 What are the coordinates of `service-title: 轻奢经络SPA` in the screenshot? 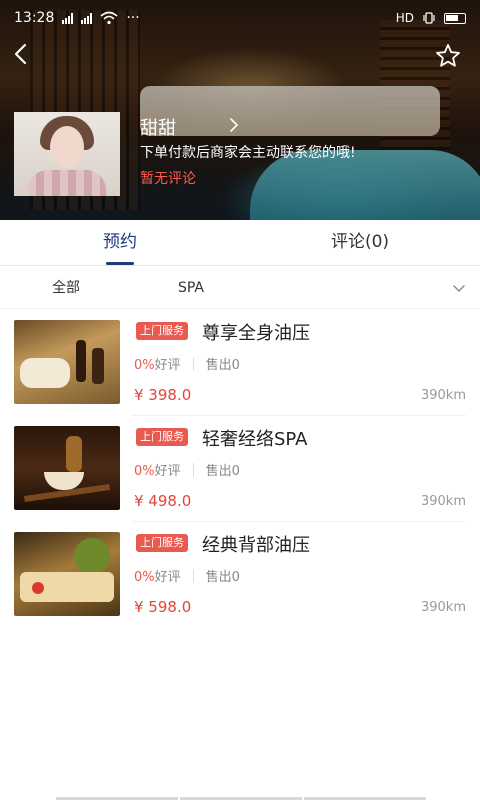 It's located at (255, 439).